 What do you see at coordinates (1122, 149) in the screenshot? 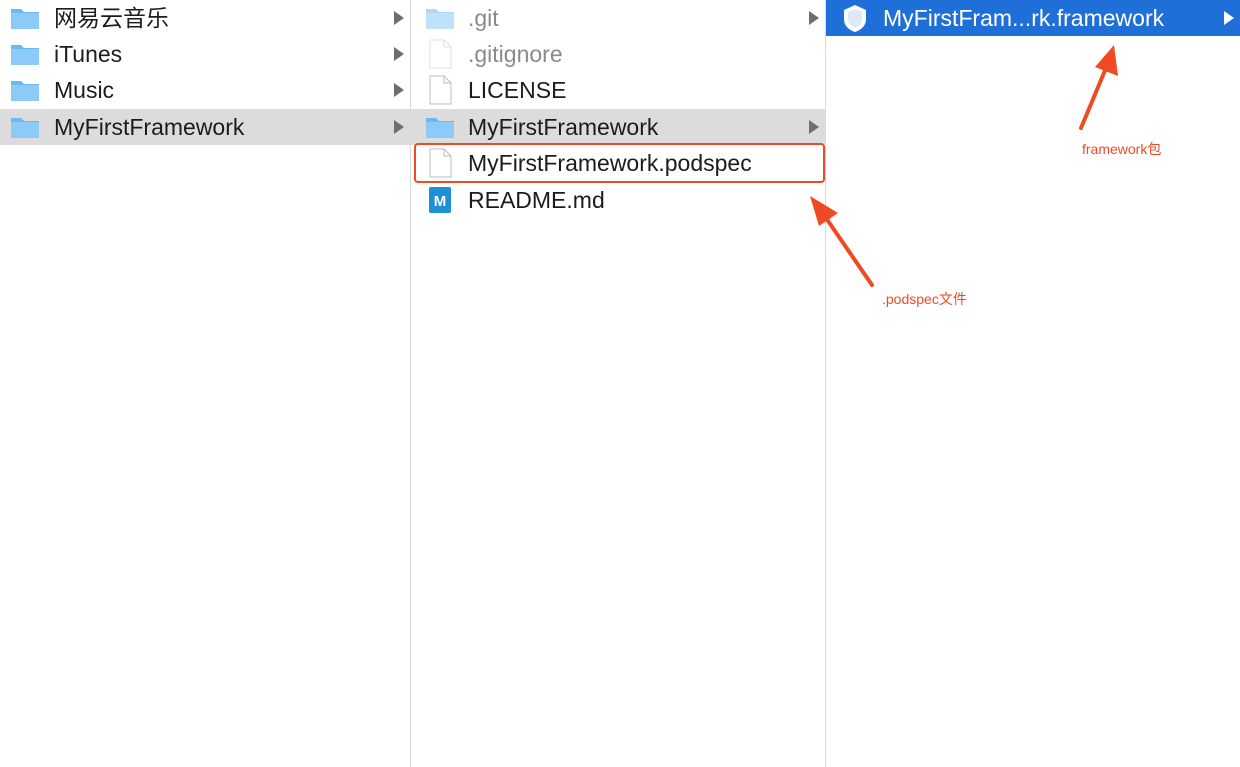
I see `framework-annotation: framework包` at bounding box center [1122, 149].